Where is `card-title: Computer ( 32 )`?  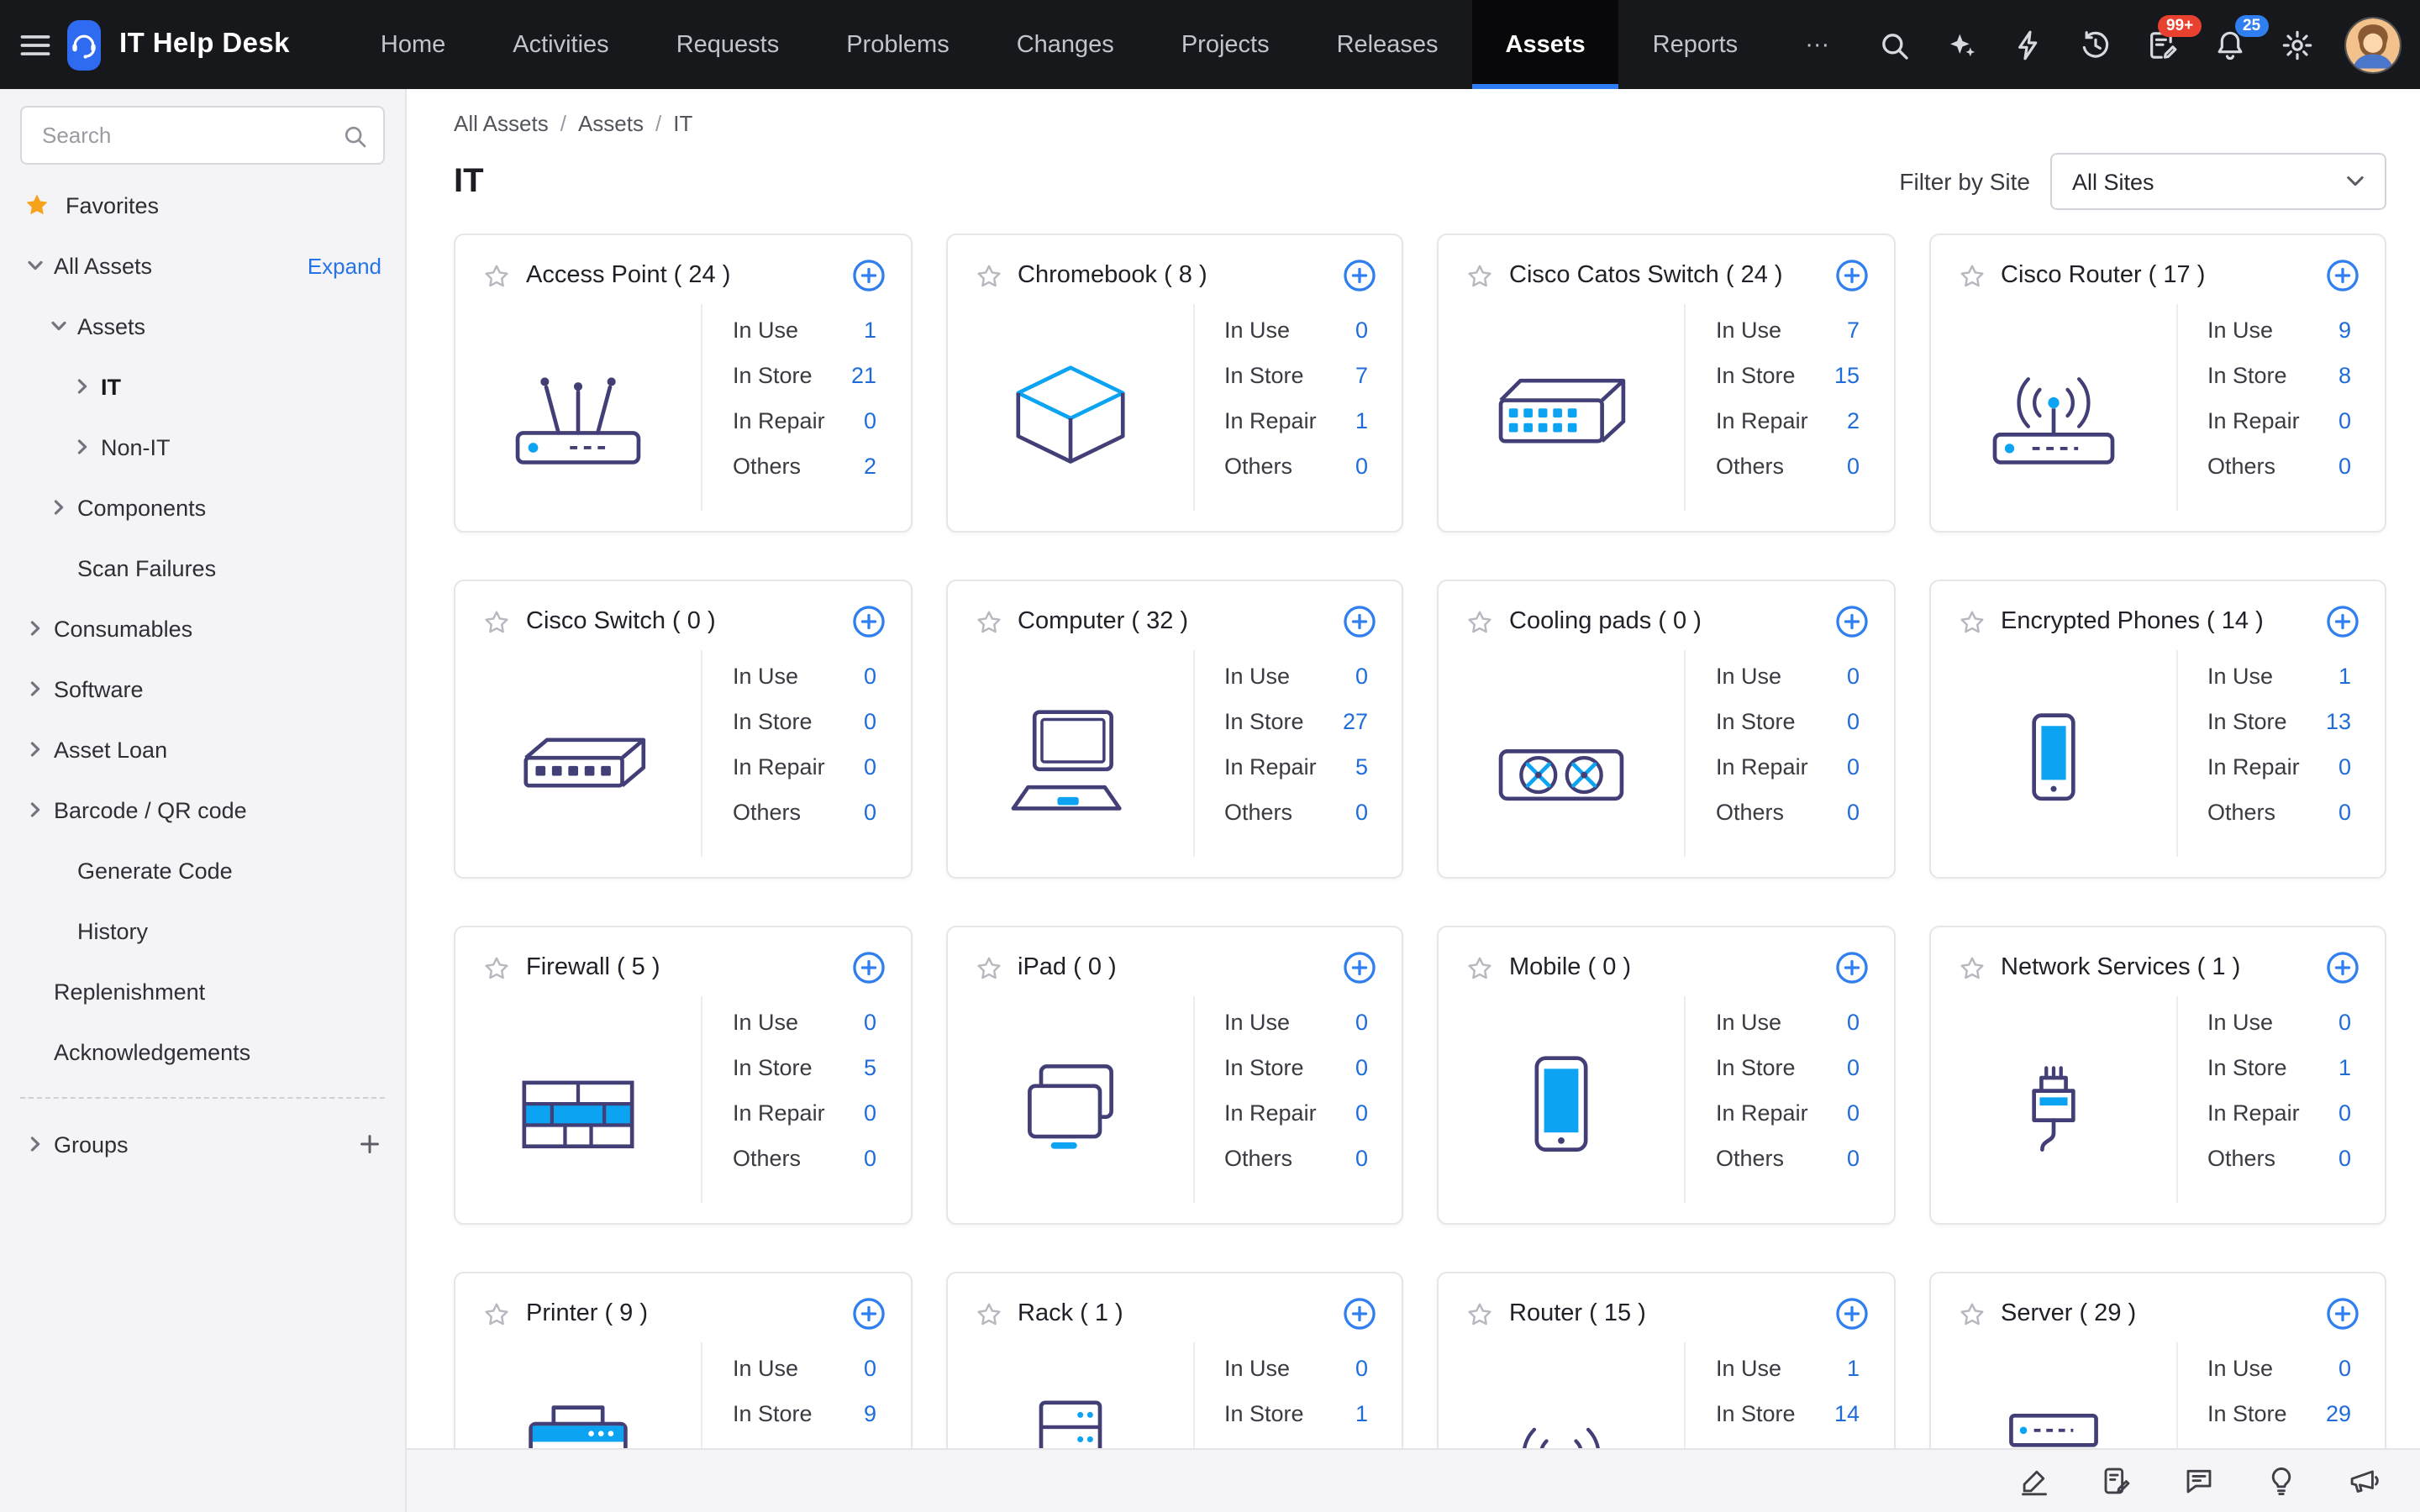
card-title: Computer ( 32 ) is located at coordinates (1172, 621).